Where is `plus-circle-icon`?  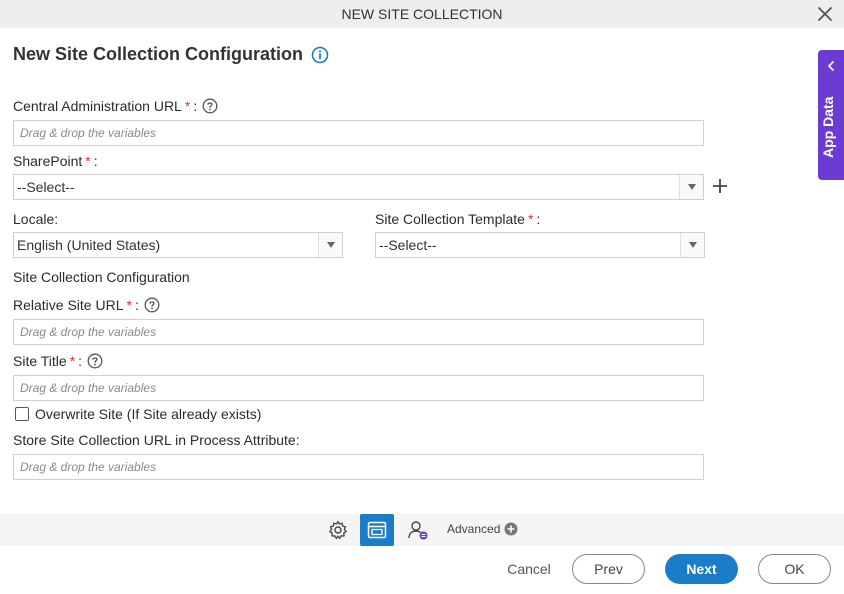
plus-circle-icon is located at coordinates (511, 529).